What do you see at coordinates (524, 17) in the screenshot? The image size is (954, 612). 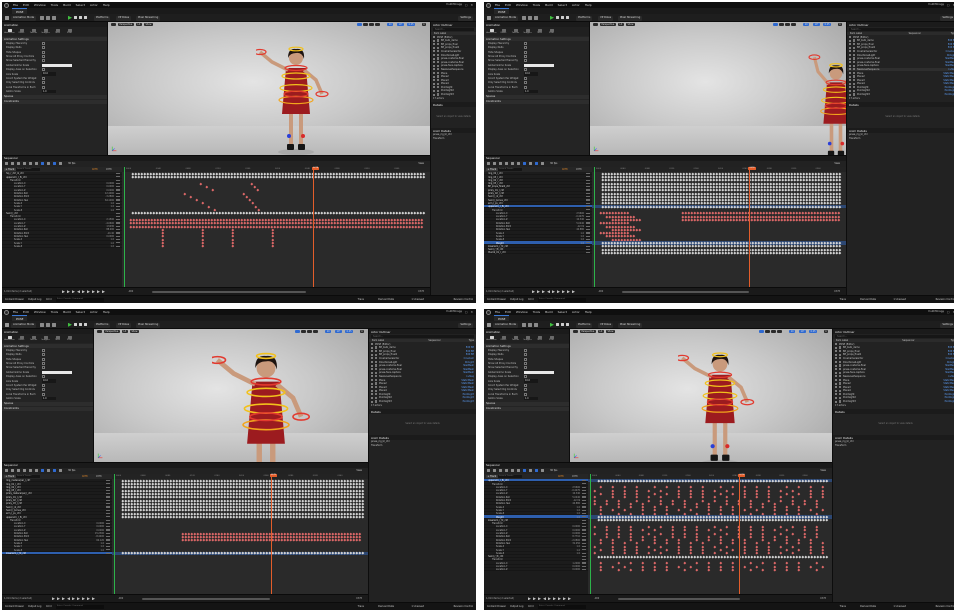 I see `select-mode-icon` at bounding box center [524, 17].